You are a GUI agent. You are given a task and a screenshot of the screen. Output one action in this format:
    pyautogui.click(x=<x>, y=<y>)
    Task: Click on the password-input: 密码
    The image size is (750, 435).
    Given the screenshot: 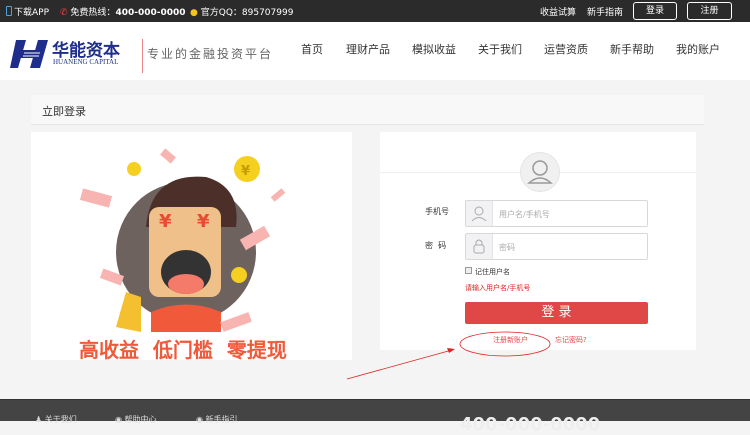 What is the action you would take?
    pyautogui.click(x=556, y=246)
    